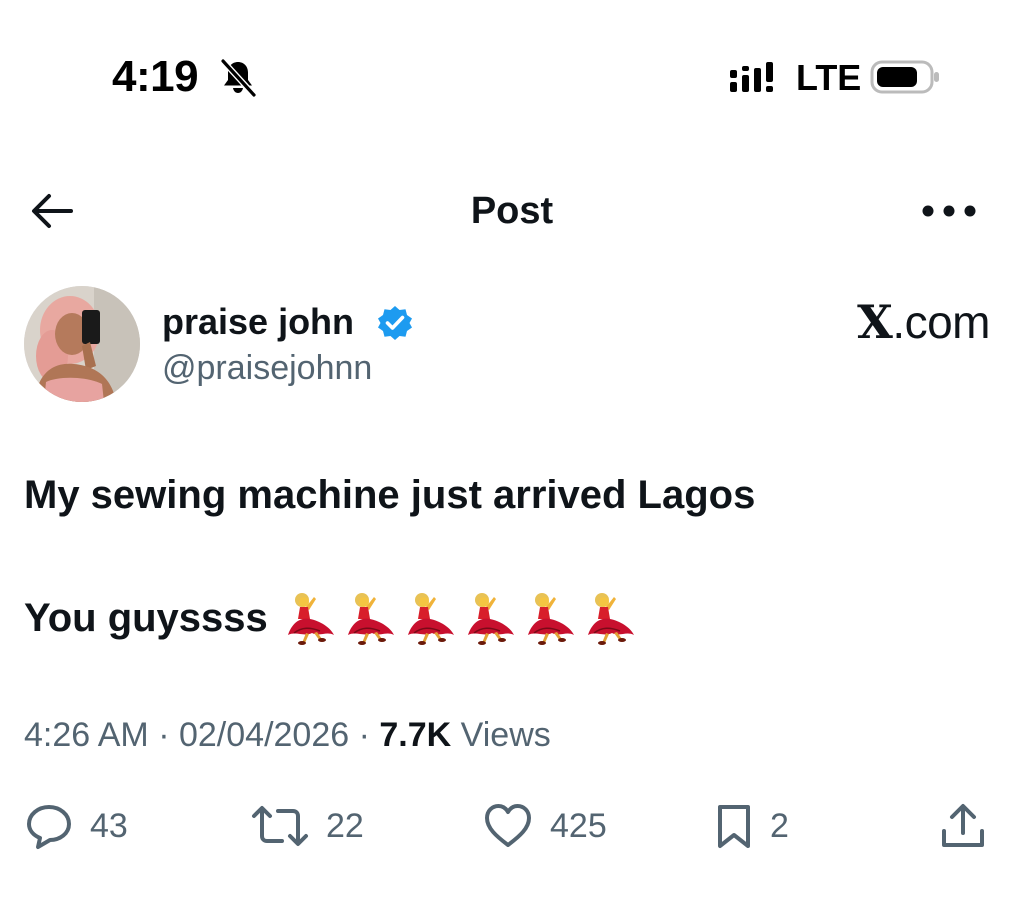 The height and width of the screenshot is (900, 1024). Describe the element at coordinates (280, 826) in the screenshot. I see `repost-icon` at that location.